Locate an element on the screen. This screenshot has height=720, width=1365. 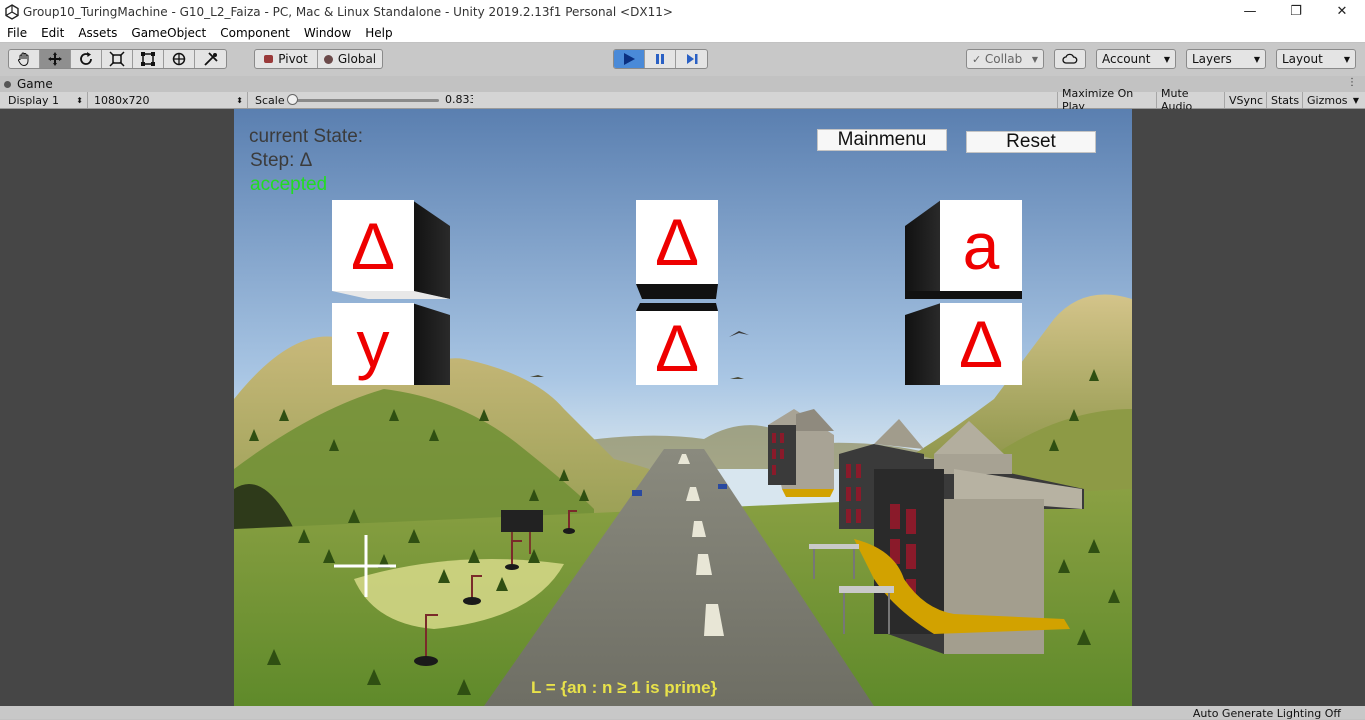
move-tool-button is located at coordinates (55, 59).